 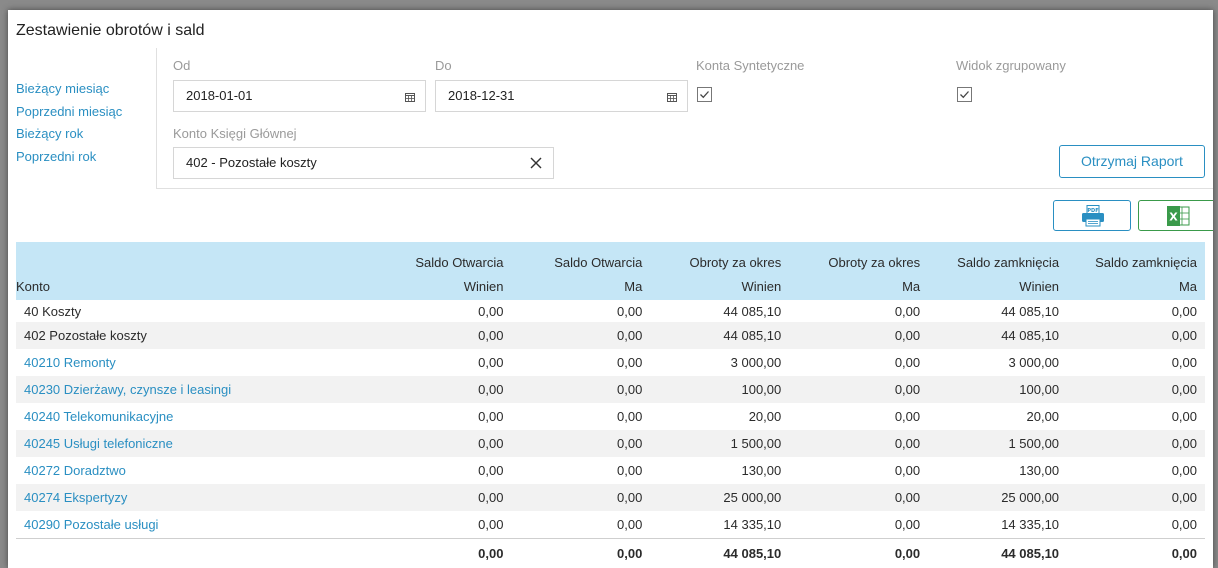 What do you see at coordinates (251, 162) in the screenshot?
I see `account-value: 402 - Pozostałe koszty` at bounding box center [251, 162].